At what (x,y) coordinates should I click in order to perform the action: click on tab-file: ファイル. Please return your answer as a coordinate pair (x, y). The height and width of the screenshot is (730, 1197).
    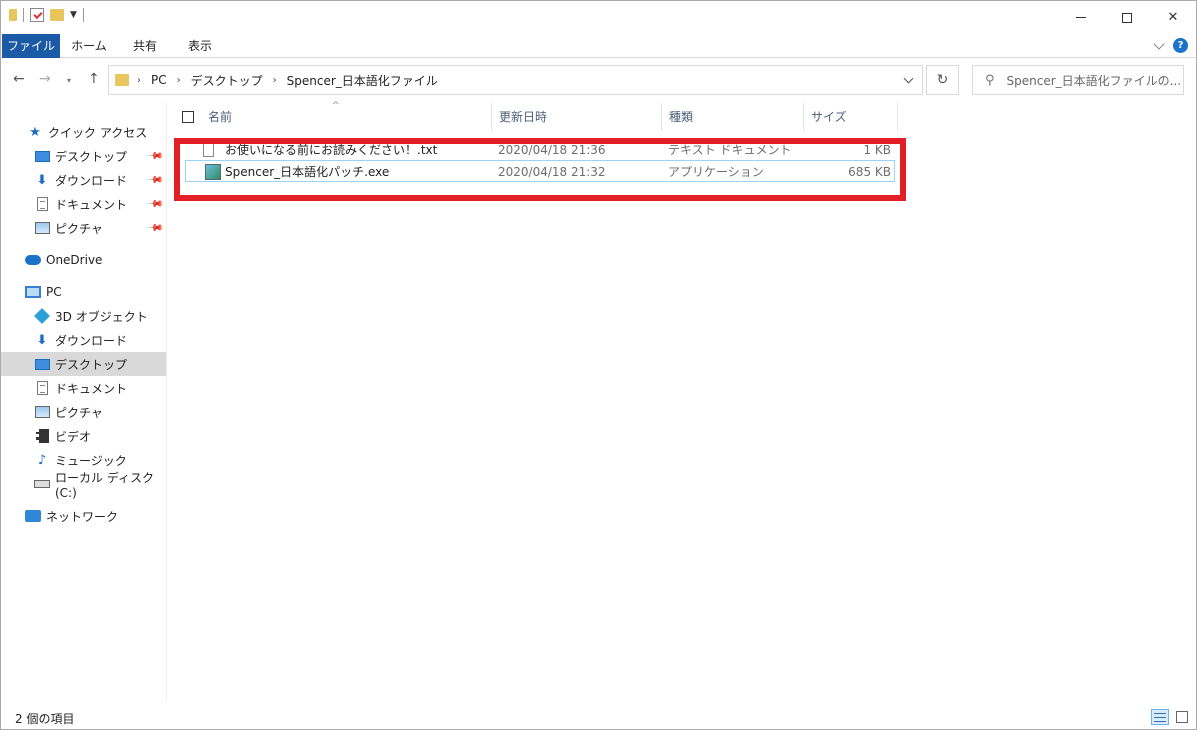
    Looking at the image, I should click on (31, 46).